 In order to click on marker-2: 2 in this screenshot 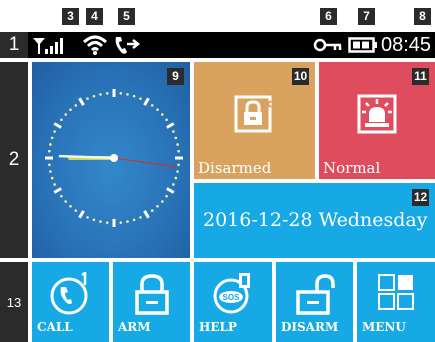, I will do `click(14, 160)`.